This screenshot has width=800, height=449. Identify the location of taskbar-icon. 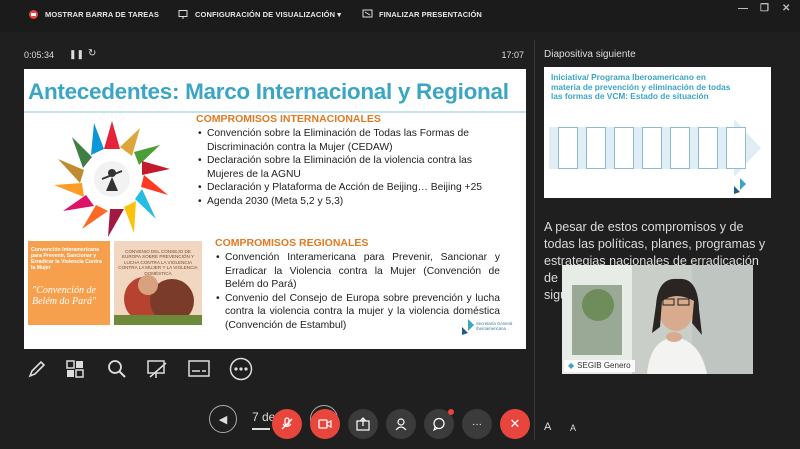
(33, 14).